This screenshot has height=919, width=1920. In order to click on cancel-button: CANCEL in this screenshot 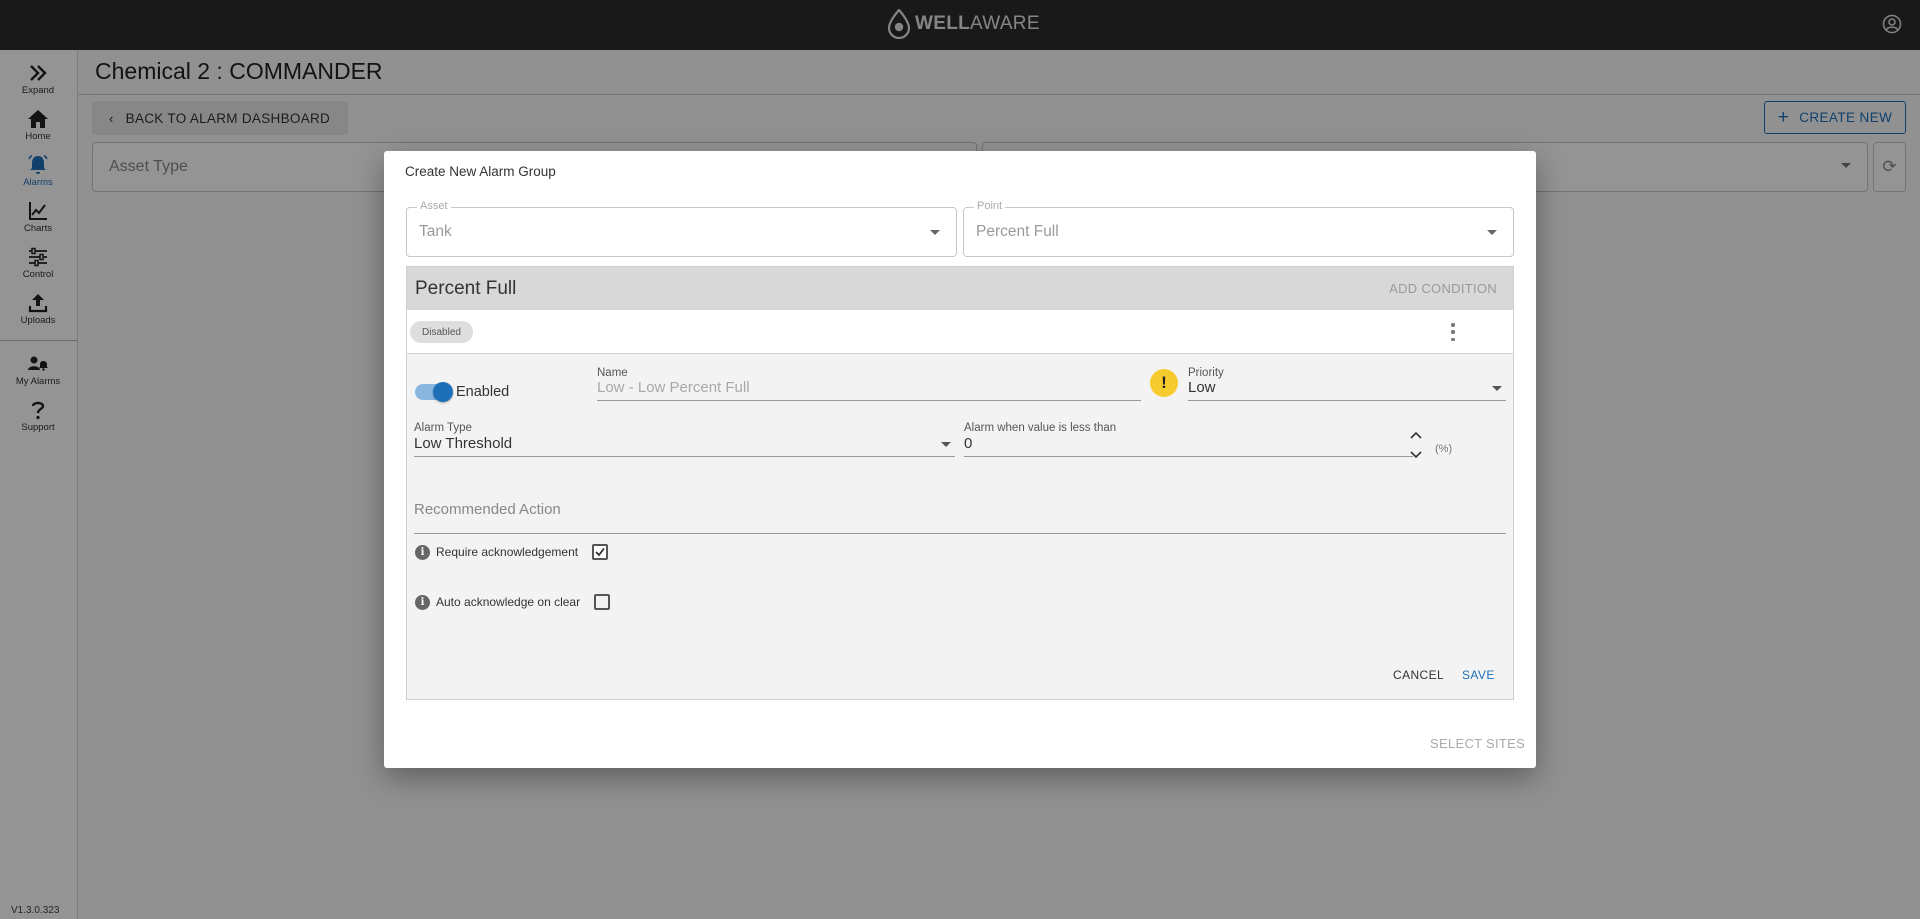, I will do `click(1418, 675)`.